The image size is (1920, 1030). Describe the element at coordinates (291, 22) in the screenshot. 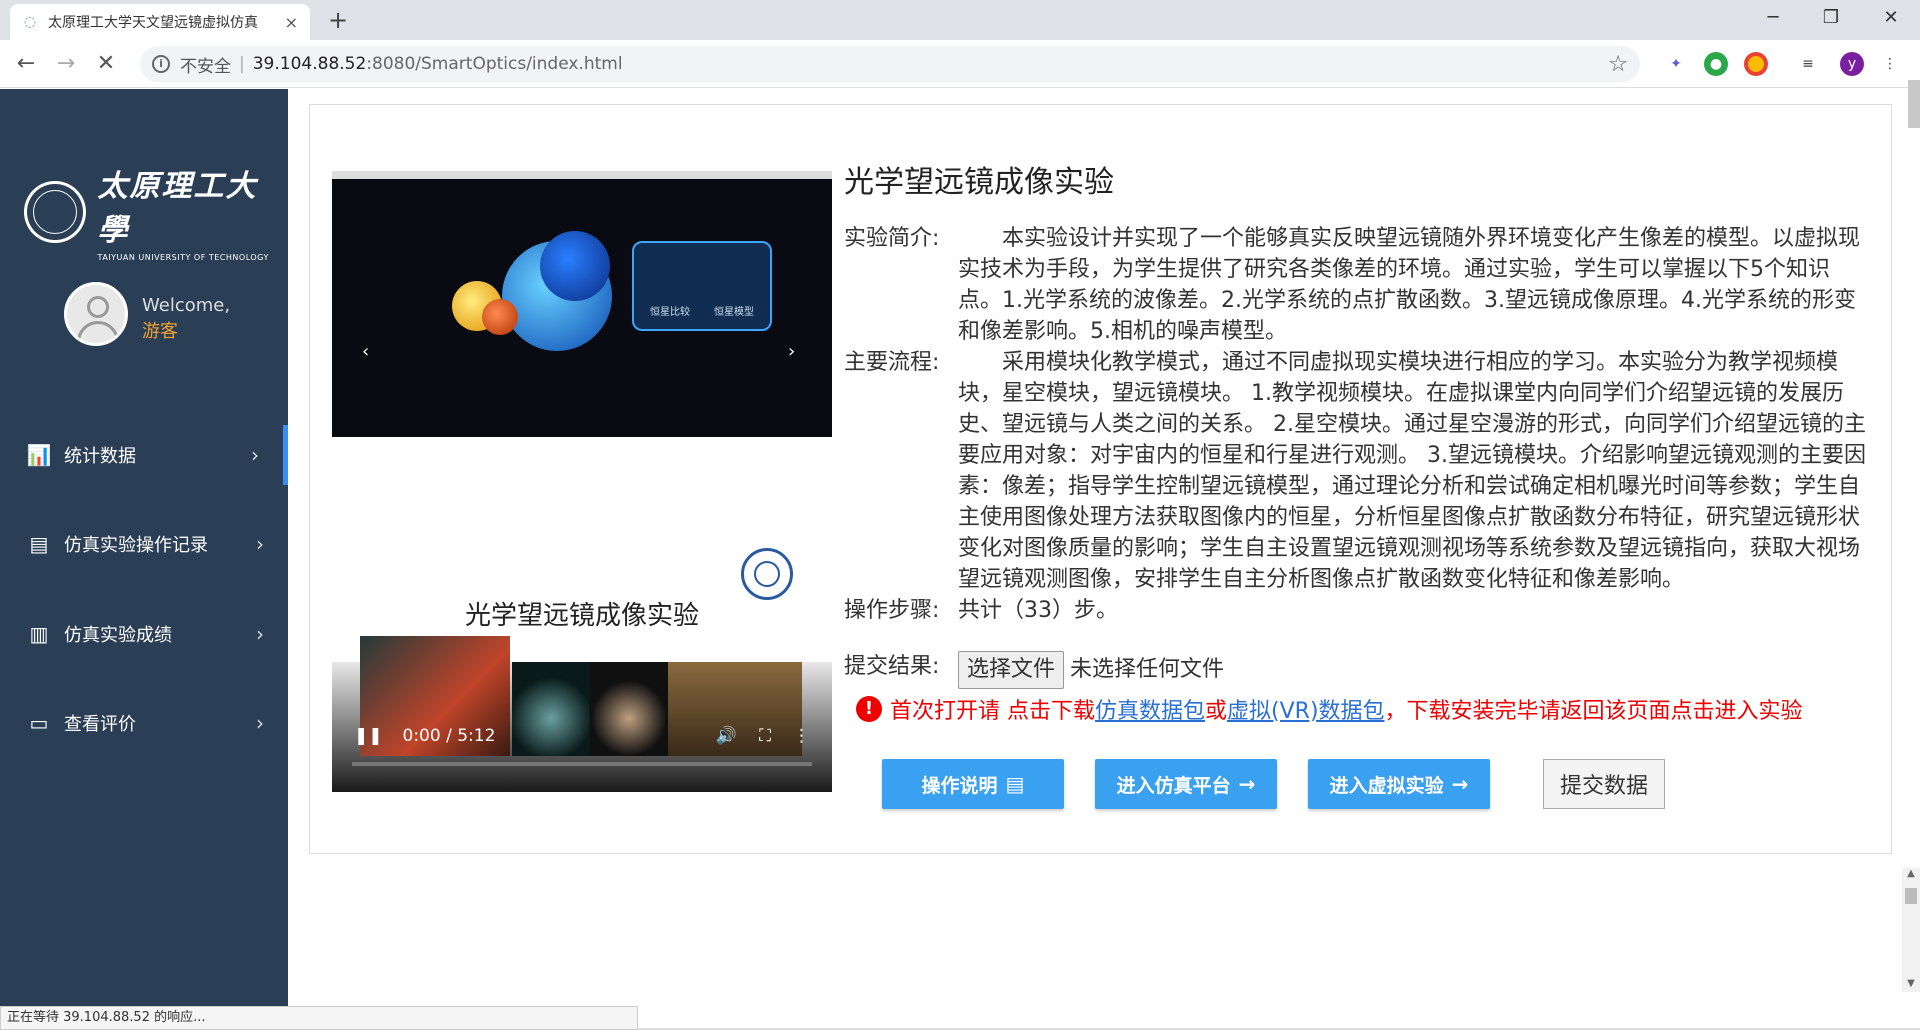

I see `close-tab-icon: ×` at that location.